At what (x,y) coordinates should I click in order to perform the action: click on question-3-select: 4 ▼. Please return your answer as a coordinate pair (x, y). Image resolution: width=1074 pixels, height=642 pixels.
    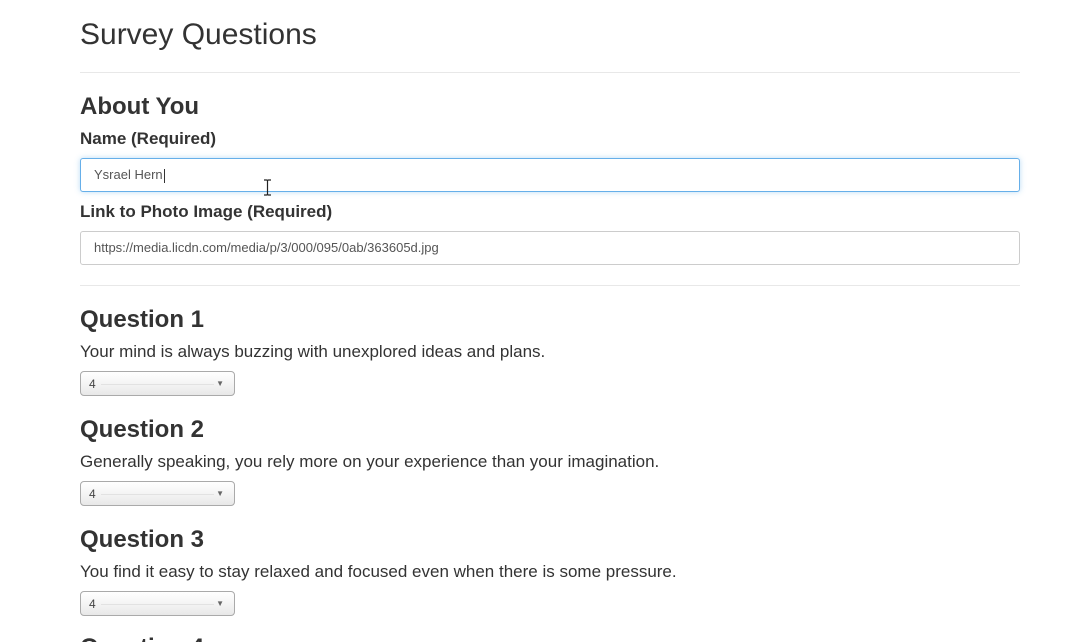
    Looking at the image, I should click on (157, 603).